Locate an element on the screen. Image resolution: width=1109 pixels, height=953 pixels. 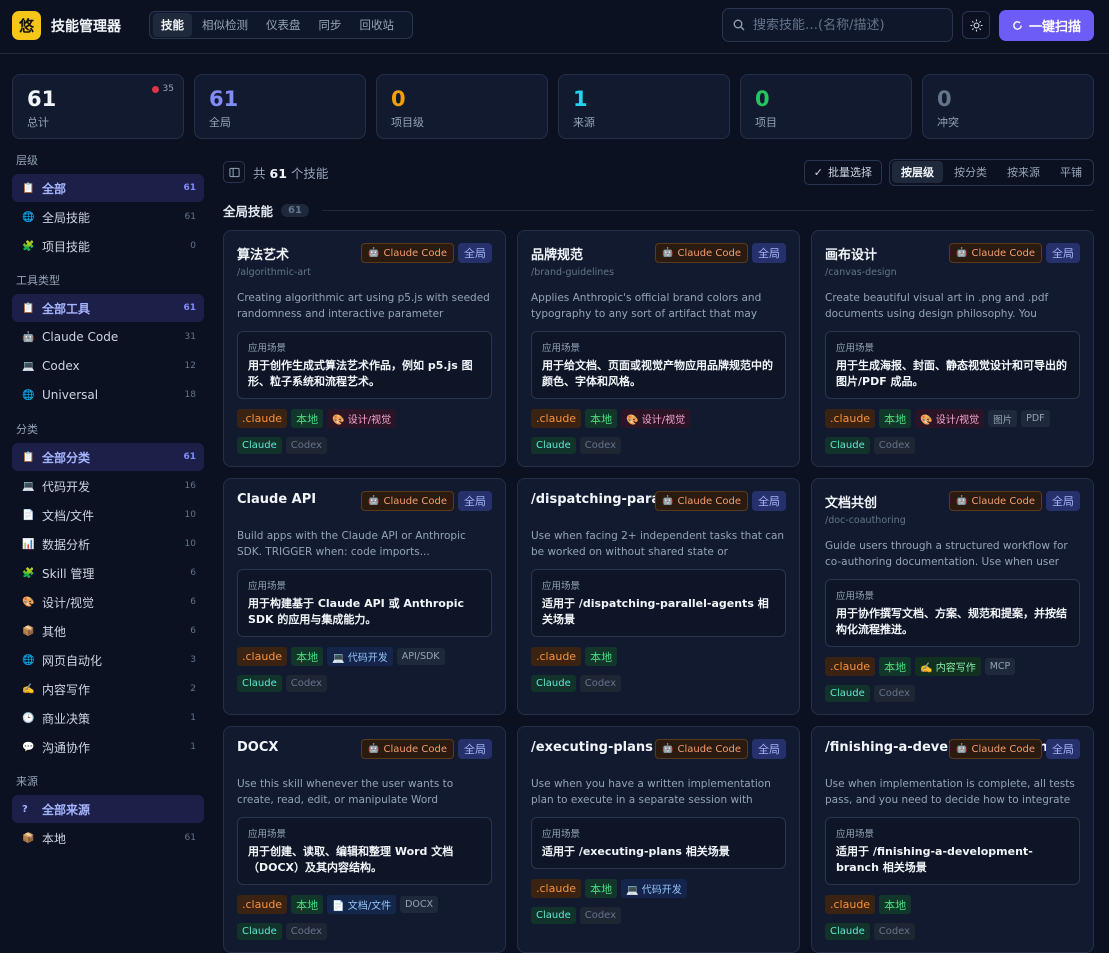
tag-local: 本地 is located at coordinates (895, 418).